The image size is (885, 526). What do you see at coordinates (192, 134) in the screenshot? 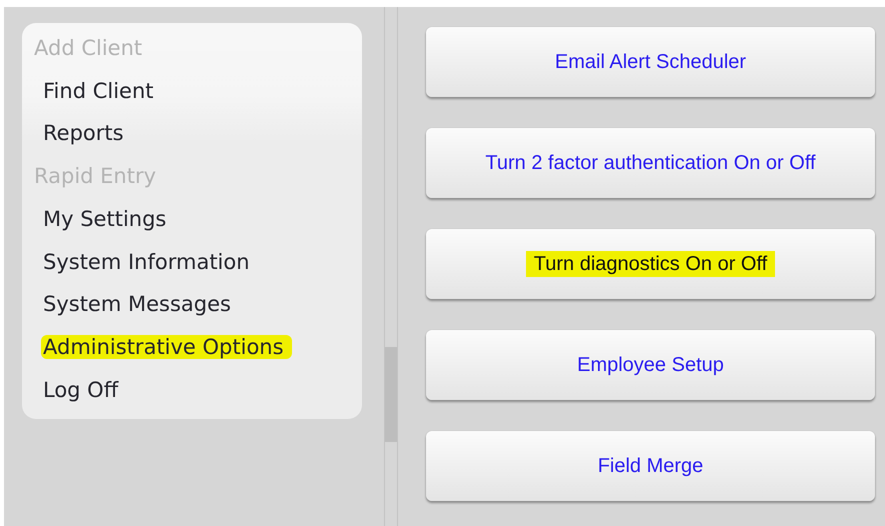
I see `menu-item: Reports` at bounding box center [192, 134].